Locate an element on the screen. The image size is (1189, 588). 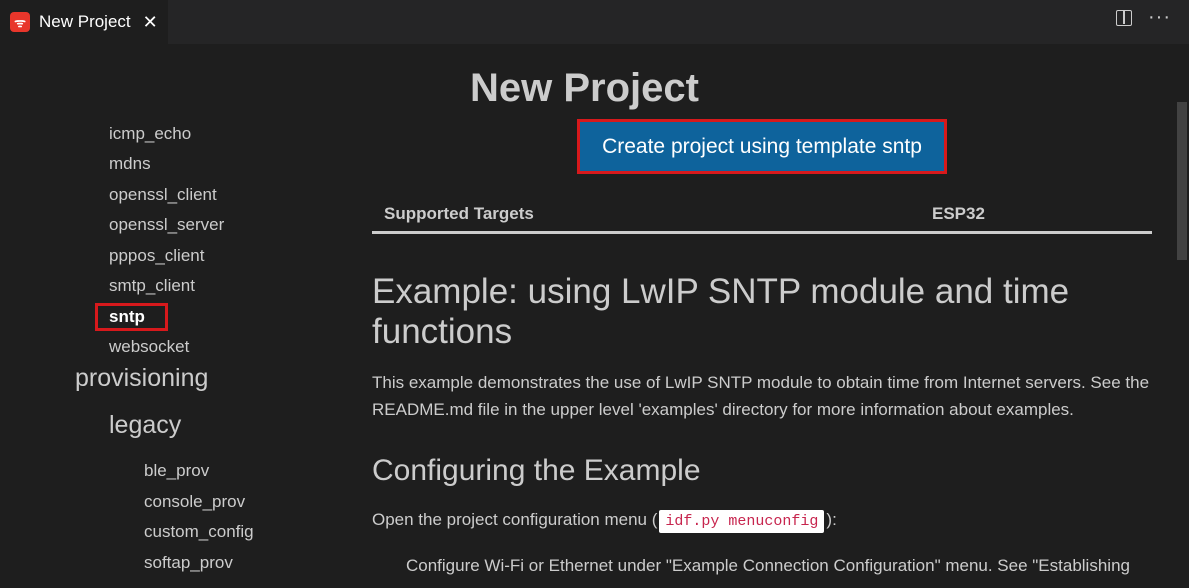
sidebar-item-openssl-server: openssl_server is located at coordinates (166, 225).